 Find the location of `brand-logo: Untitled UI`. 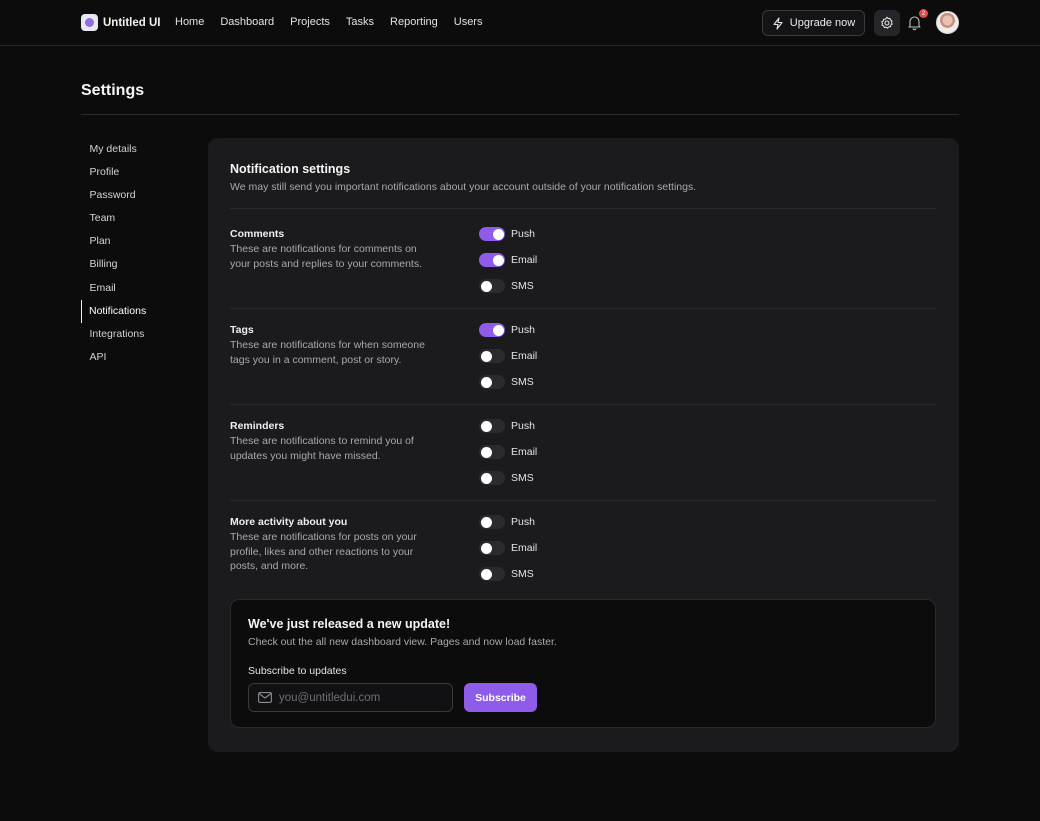

brand-logo: Untitled UI is located at coordinates (121, 22).